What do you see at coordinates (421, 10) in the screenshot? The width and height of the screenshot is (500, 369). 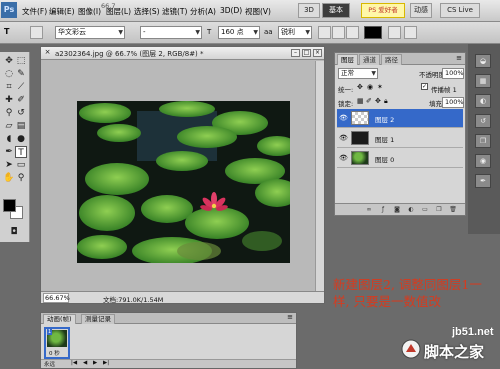 I see `workspace-motion-button: 动感` at bounding box center [421, 10].